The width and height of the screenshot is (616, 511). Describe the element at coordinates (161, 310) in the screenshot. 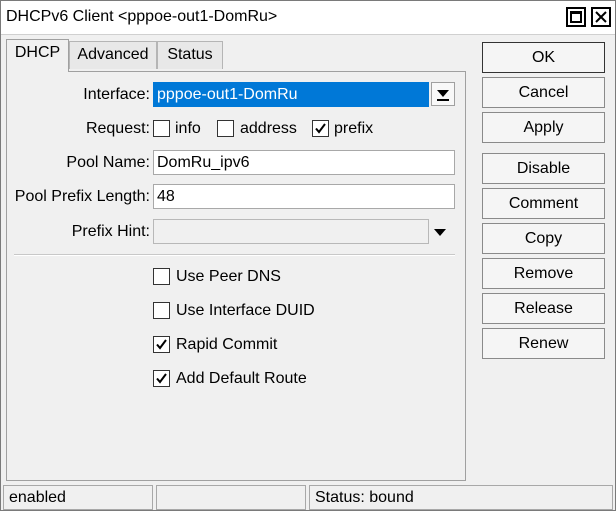

I see `use-interface-duid-checkbox` at that location.